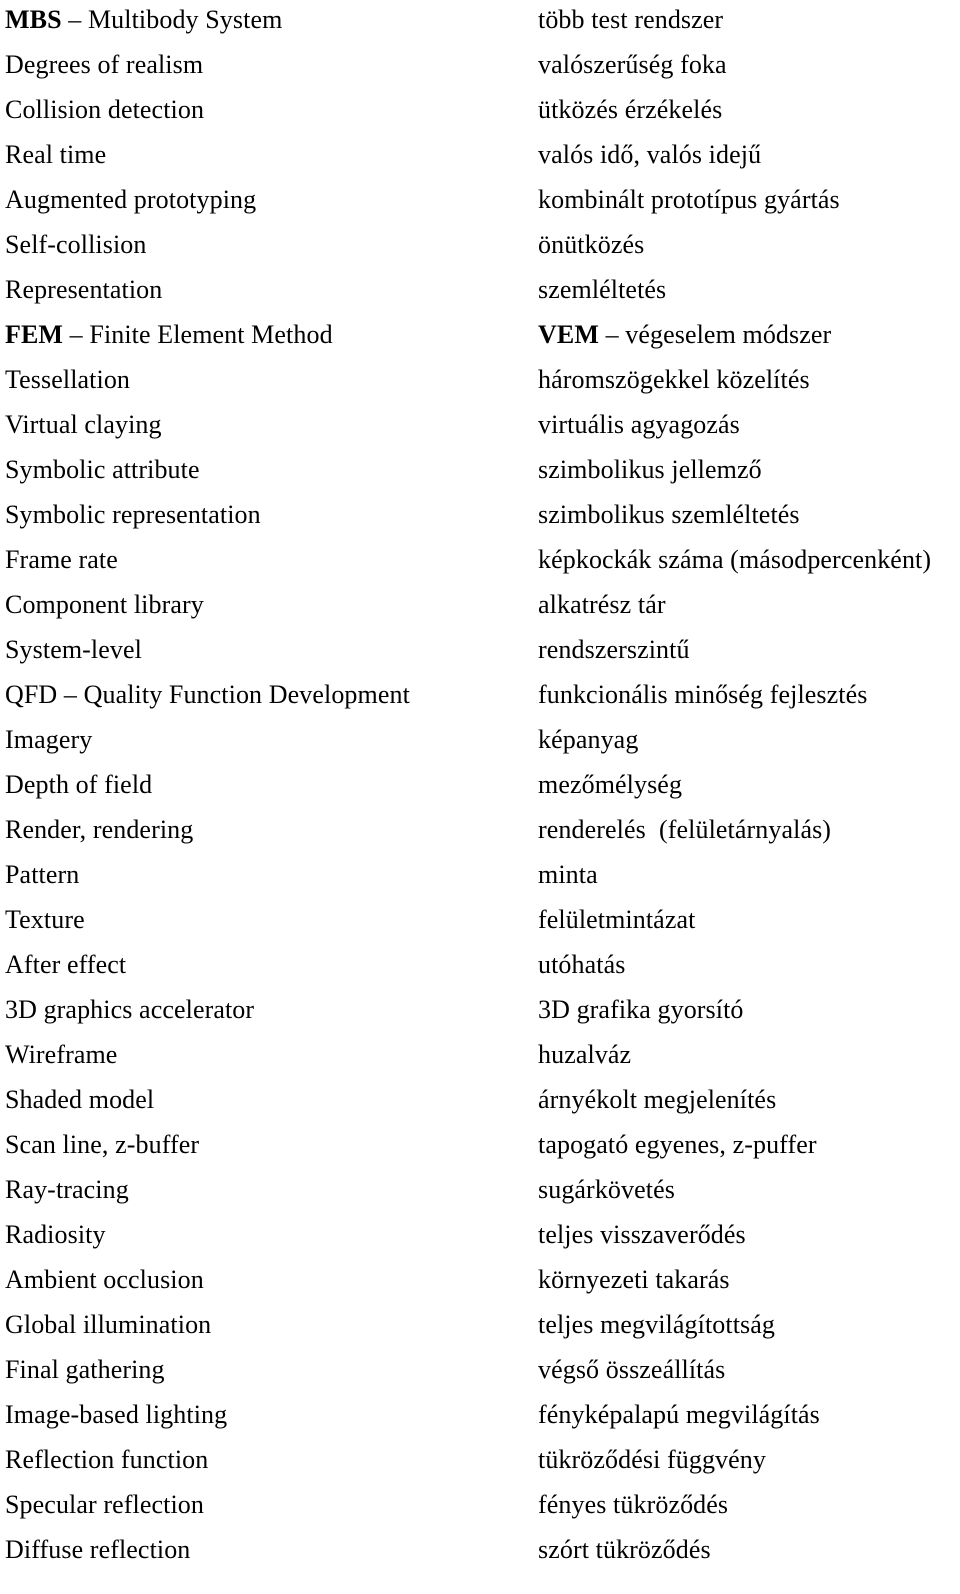 The image size is (960, 1594). I want to click on glossary-term-hu: mezőmélység, so click(610, 784).